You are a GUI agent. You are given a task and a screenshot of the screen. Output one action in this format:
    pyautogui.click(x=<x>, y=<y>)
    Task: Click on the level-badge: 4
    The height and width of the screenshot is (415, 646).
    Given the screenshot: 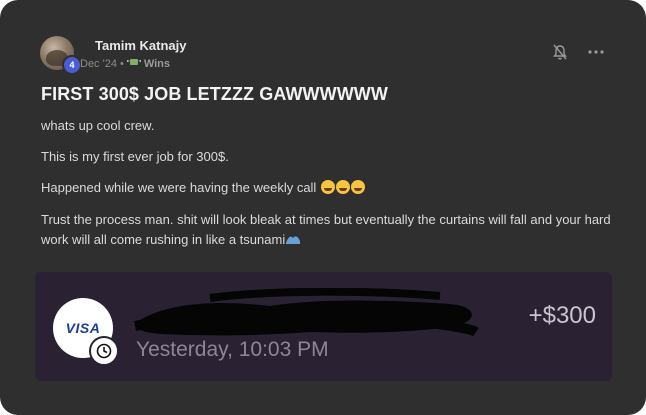 What is the action you would take?
    pyautogui.click(x=72, y=65)
    